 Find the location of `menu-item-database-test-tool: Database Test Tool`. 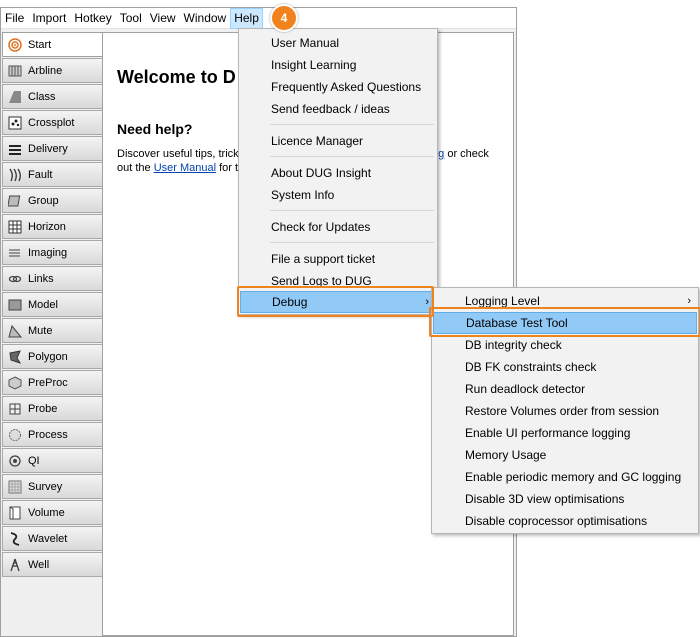

menu-item-database-test-tool: Database Test Tool is located at coordinates (565, 323).